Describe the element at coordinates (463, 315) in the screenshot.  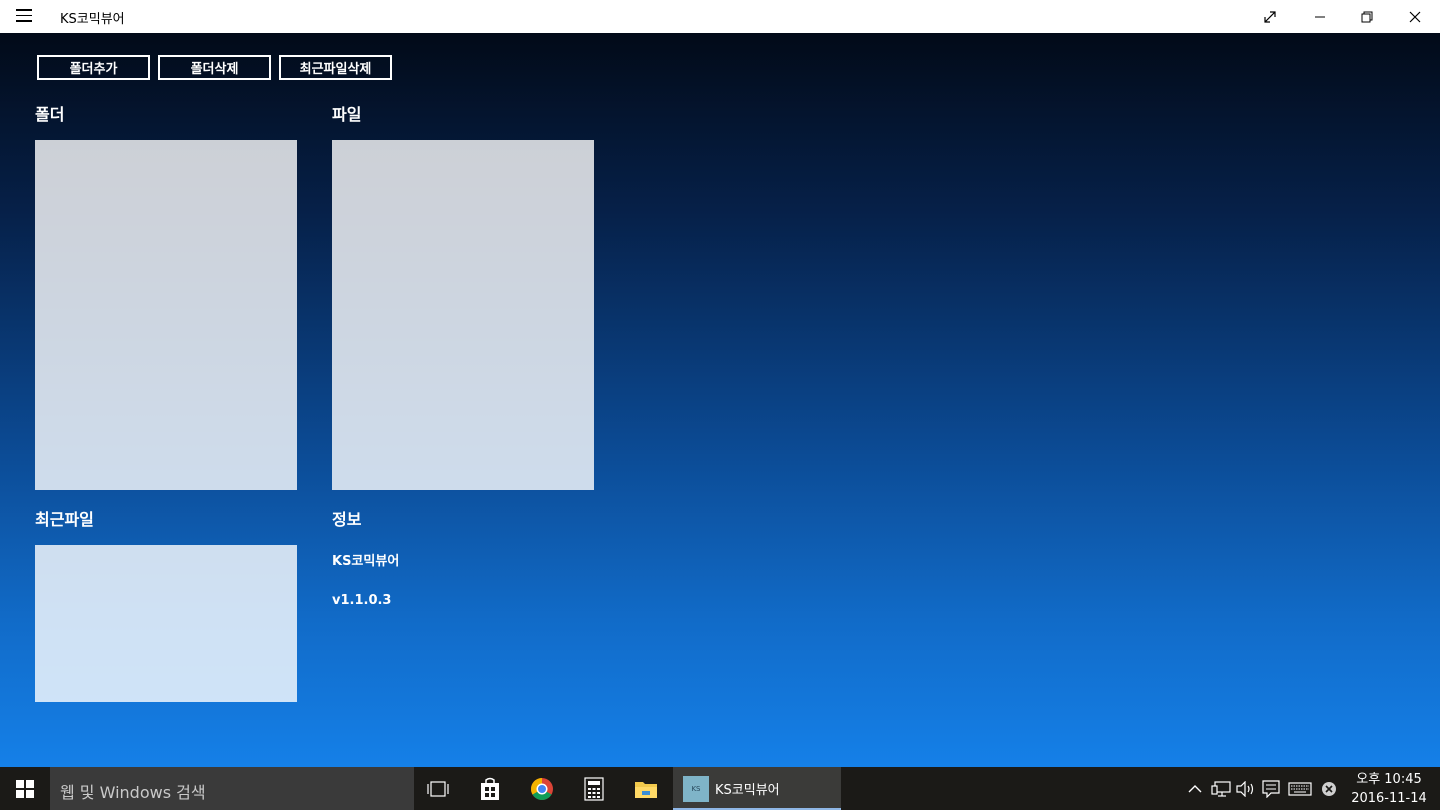
I see `file-list-panel` at that location.